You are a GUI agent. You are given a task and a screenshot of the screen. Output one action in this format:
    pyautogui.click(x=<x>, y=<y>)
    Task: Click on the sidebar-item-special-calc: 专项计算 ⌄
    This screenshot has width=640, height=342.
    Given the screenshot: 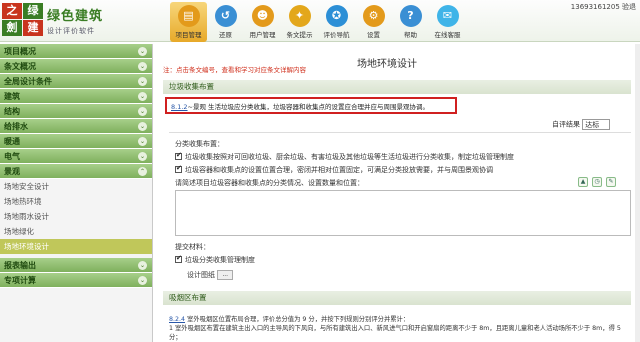 What is the action you would take?
    pyautogui.click(x=76, y=280)
    